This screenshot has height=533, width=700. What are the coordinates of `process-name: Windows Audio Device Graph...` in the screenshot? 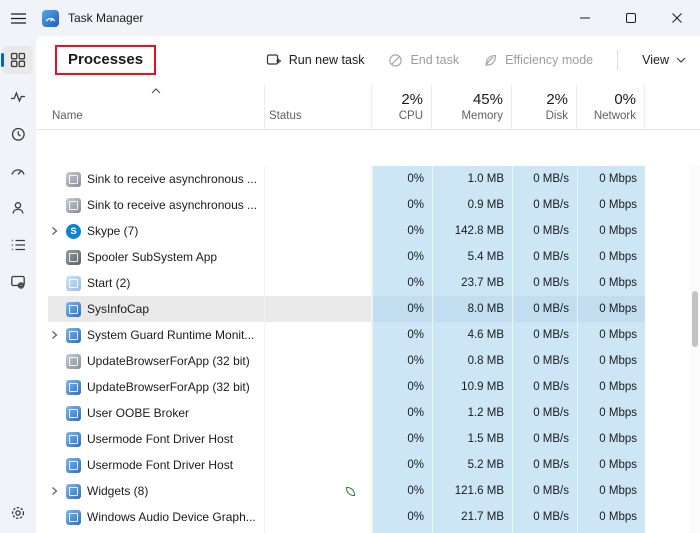 It's located at (171, 517).